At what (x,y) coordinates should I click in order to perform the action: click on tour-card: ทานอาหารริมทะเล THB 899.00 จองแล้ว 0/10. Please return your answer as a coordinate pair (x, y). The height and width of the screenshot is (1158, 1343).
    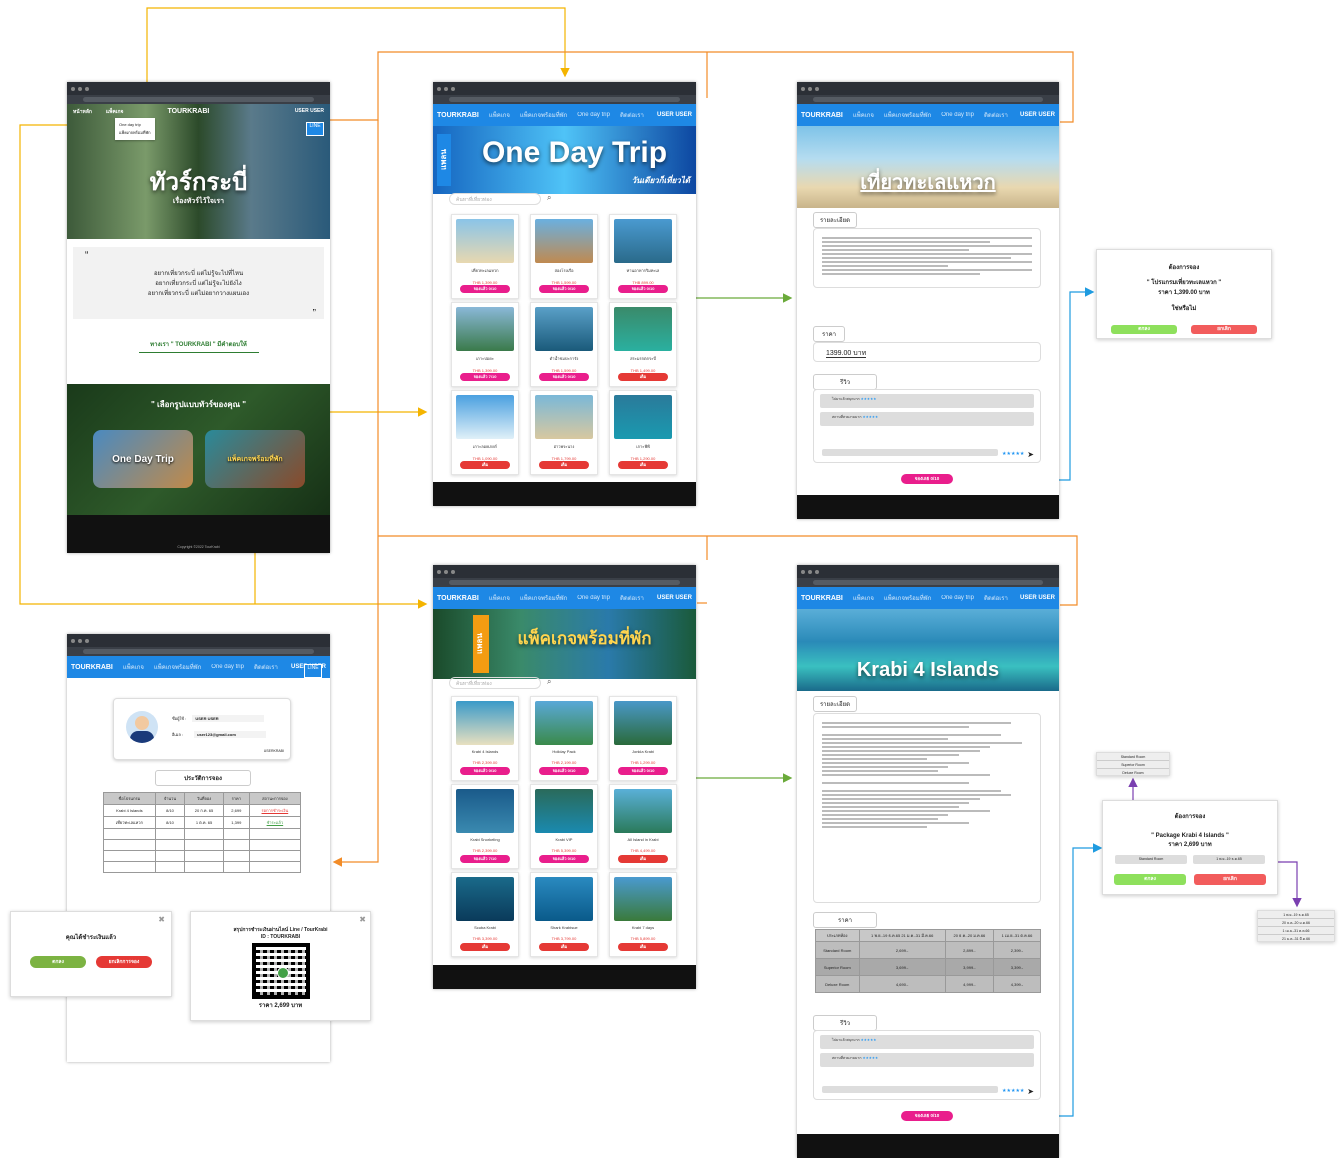
    Looking at the image, I should click on (643, 256).